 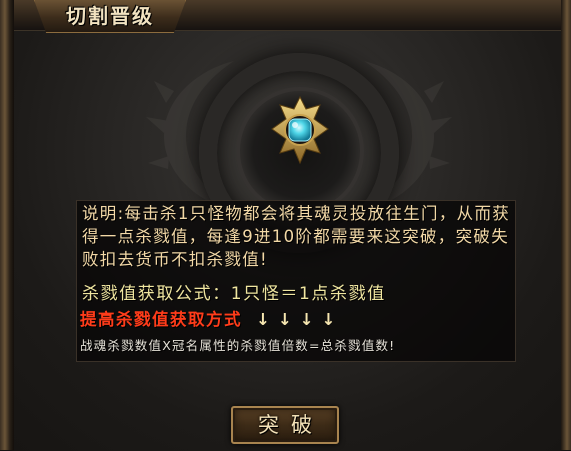 I want to click on frame-right-border, so click(x=566, y=225).